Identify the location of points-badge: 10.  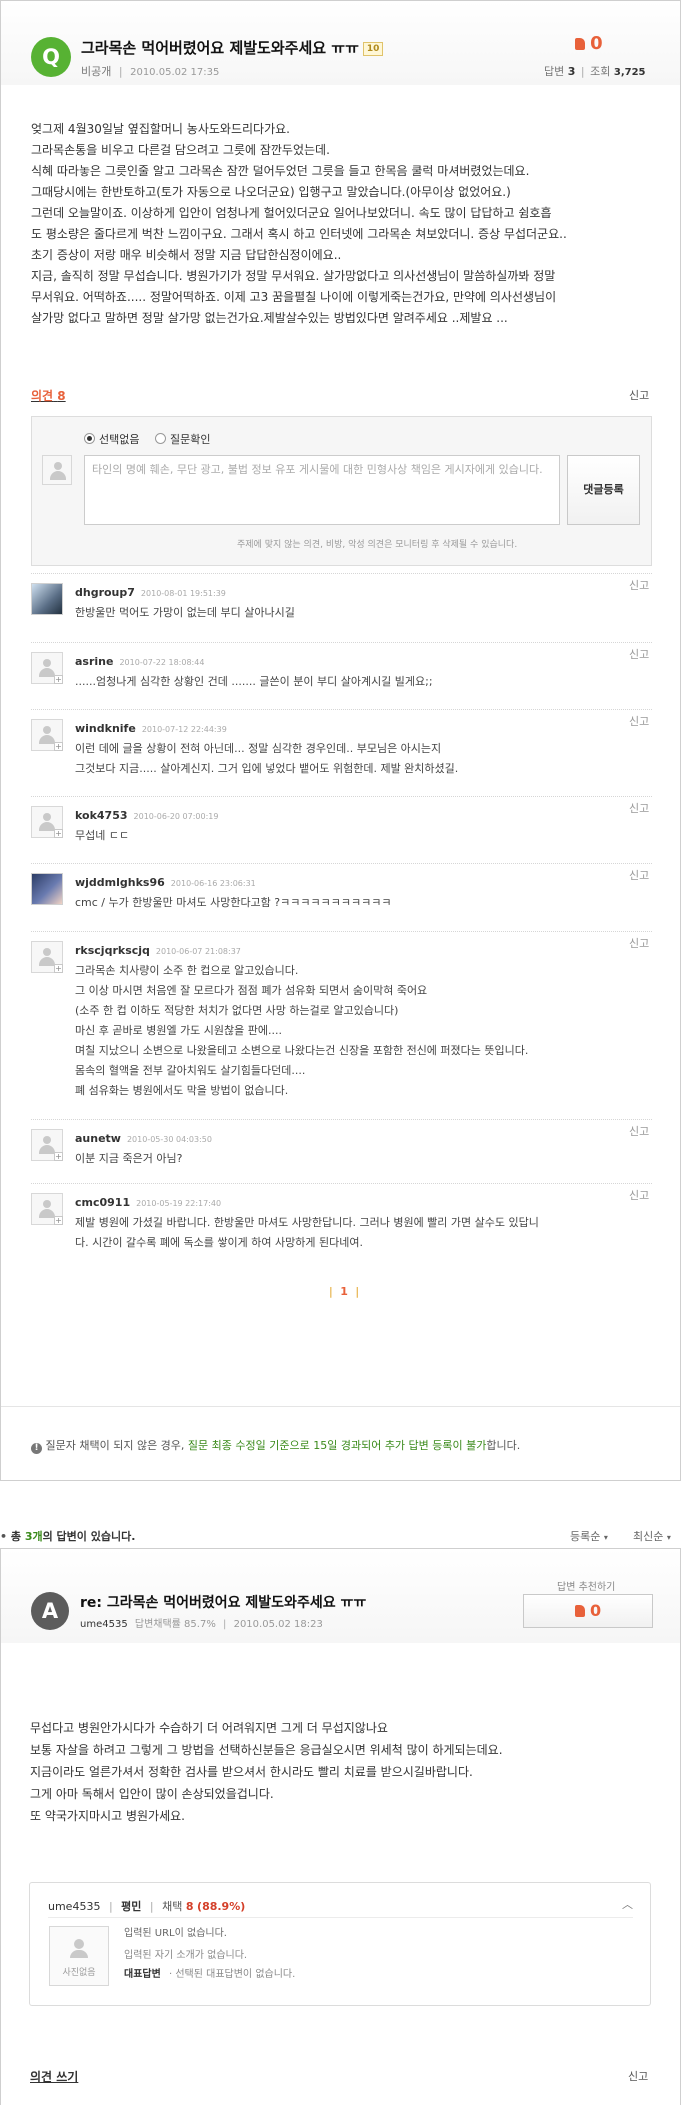
(373, 49).